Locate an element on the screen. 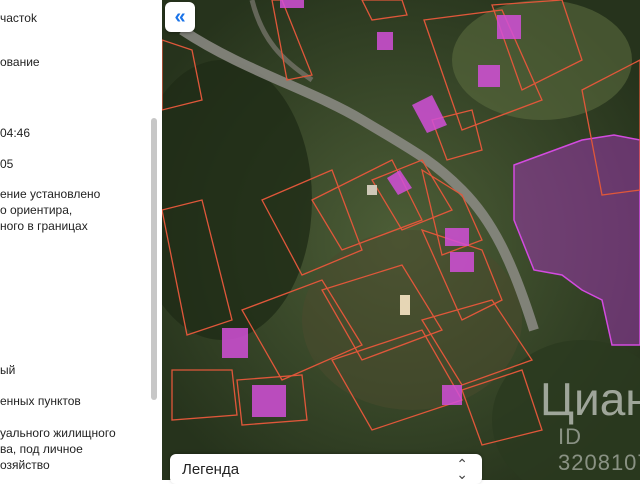 The width and height of the screenshot is (640, 484). panel-text-line: ый is located at coordinates (8, 370).